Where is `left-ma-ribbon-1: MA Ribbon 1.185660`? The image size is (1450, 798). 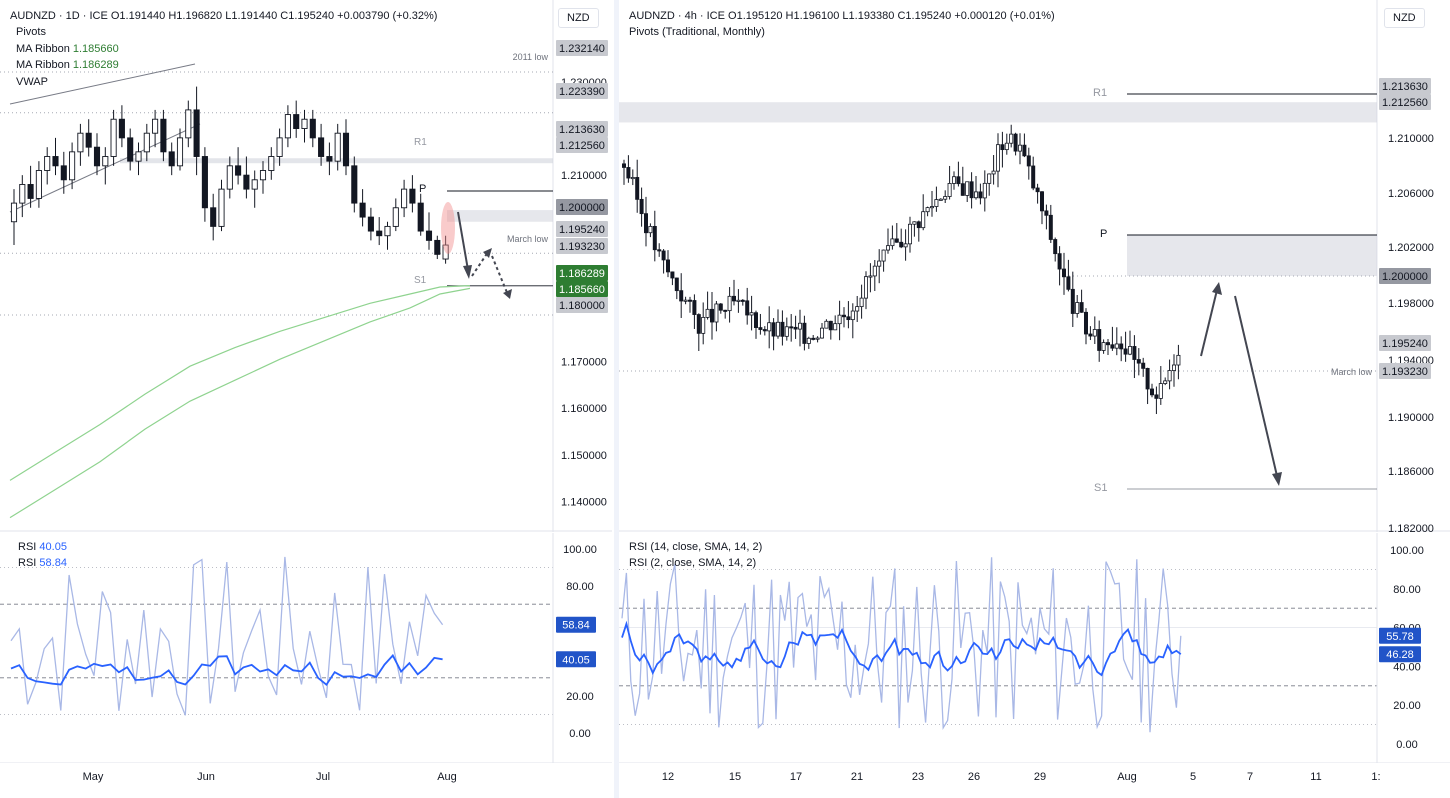 left-ma-ribbon-1: MA Ribbon 1.185660 is located at coordinates (67, 49).